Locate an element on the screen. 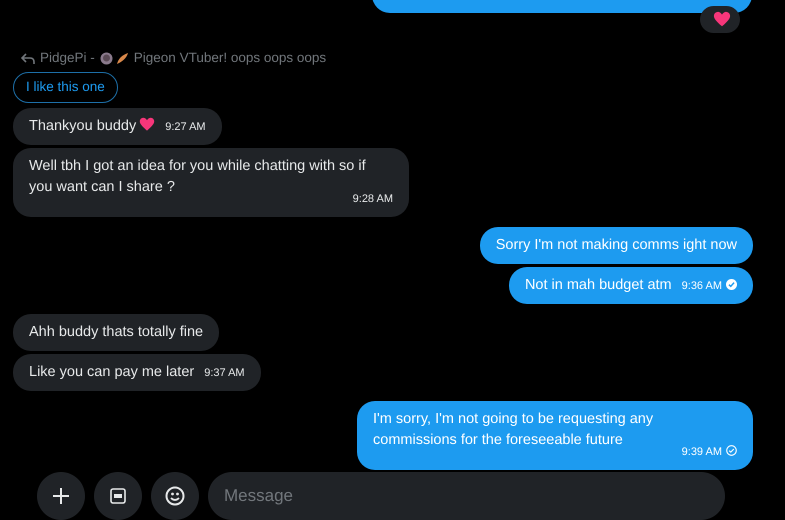 The width and height of the screenshot is (785, 520). gif-button is located at coordinates (118, 496).